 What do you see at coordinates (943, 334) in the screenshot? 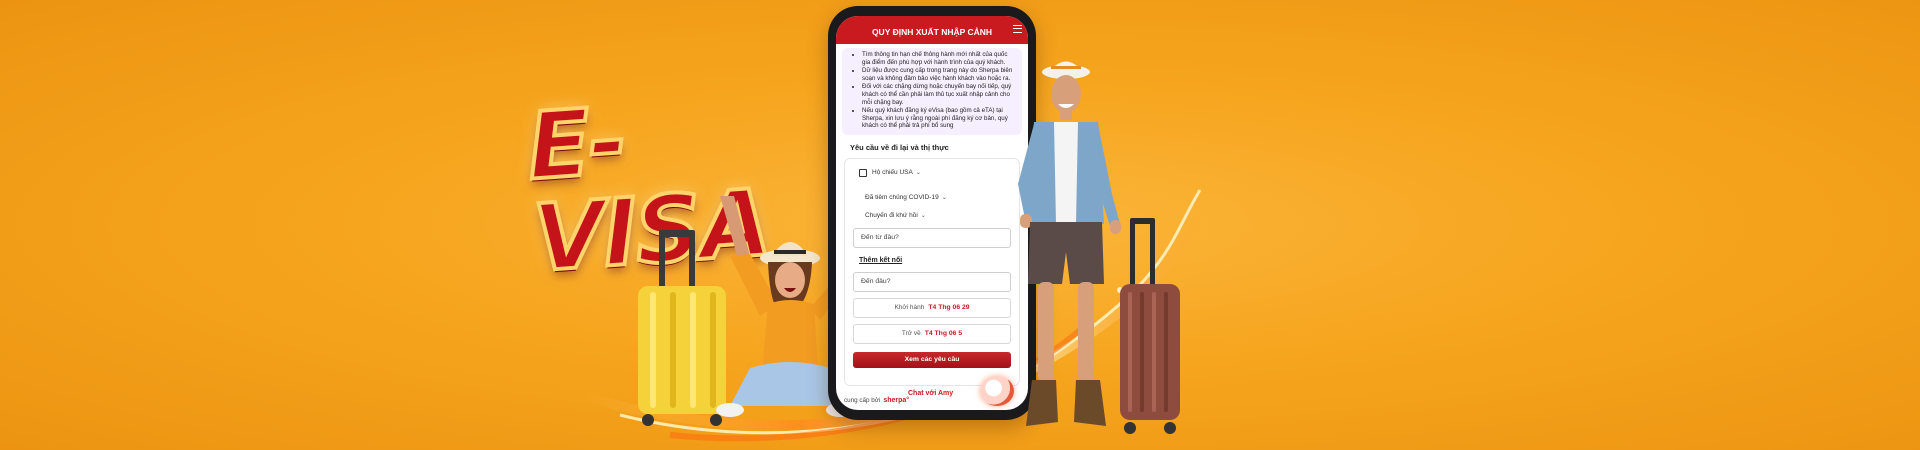
I see `return-date: T4 Thg 06 5` at bounding box center [943, 334].